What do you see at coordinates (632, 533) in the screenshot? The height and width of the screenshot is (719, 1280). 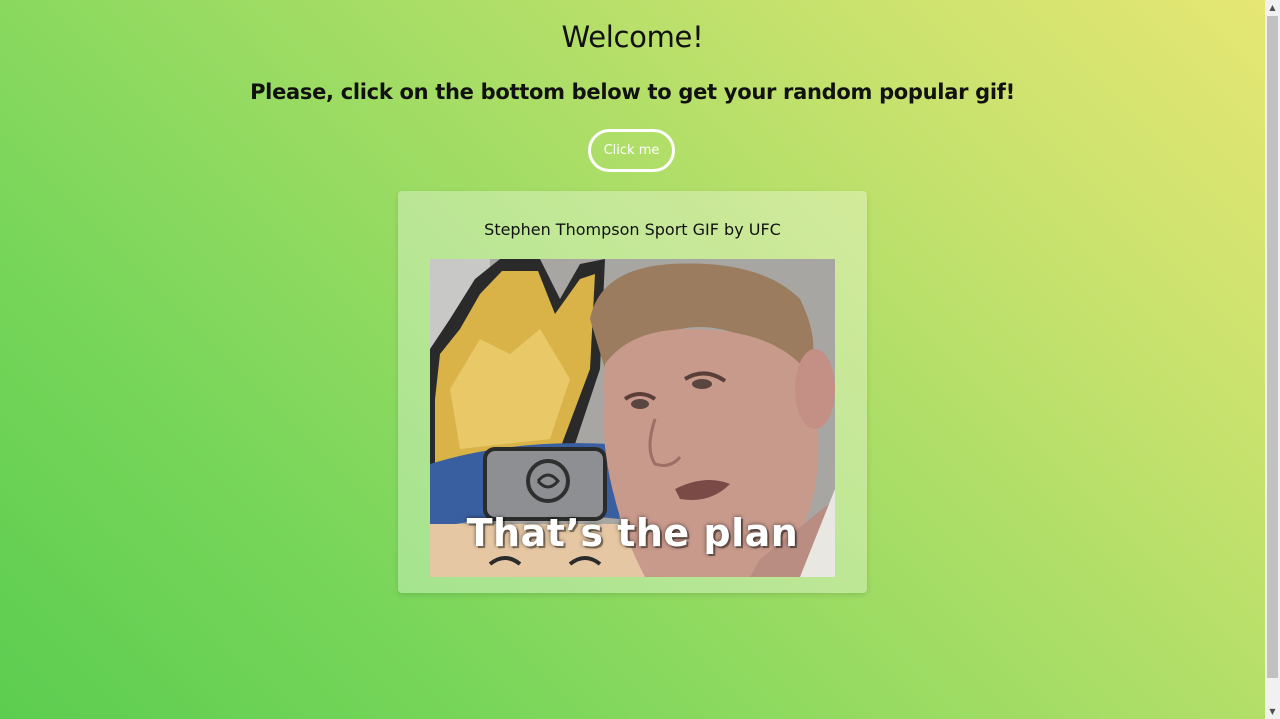 I see `gif-caption: That’s the plan` at bounding box center [632, 533].